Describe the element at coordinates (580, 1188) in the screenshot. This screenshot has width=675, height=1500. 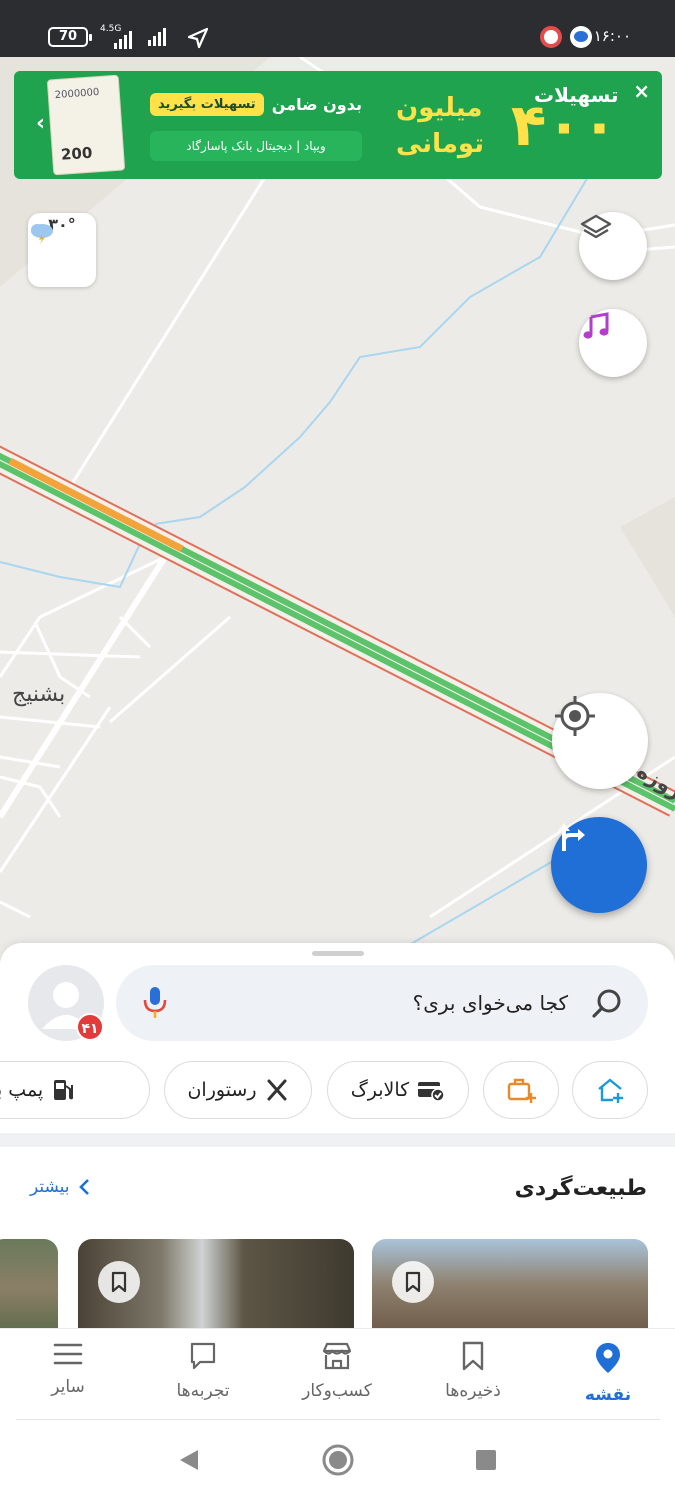
I see `section-title: طبیعت‌گردی` at that location.